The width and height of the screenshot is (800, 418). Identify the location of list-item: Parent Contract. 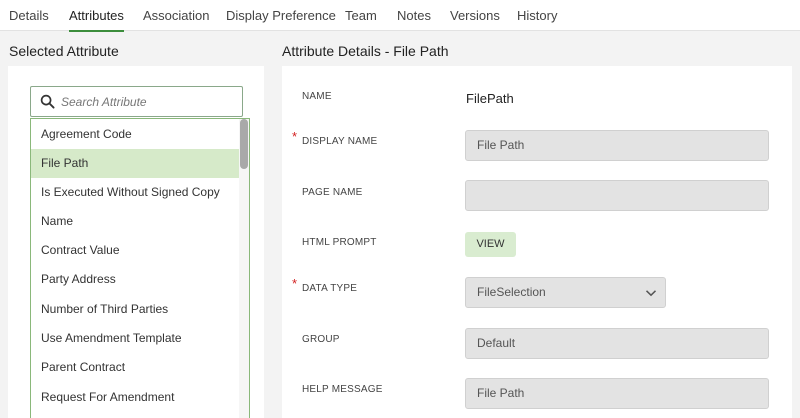
(135, 367).